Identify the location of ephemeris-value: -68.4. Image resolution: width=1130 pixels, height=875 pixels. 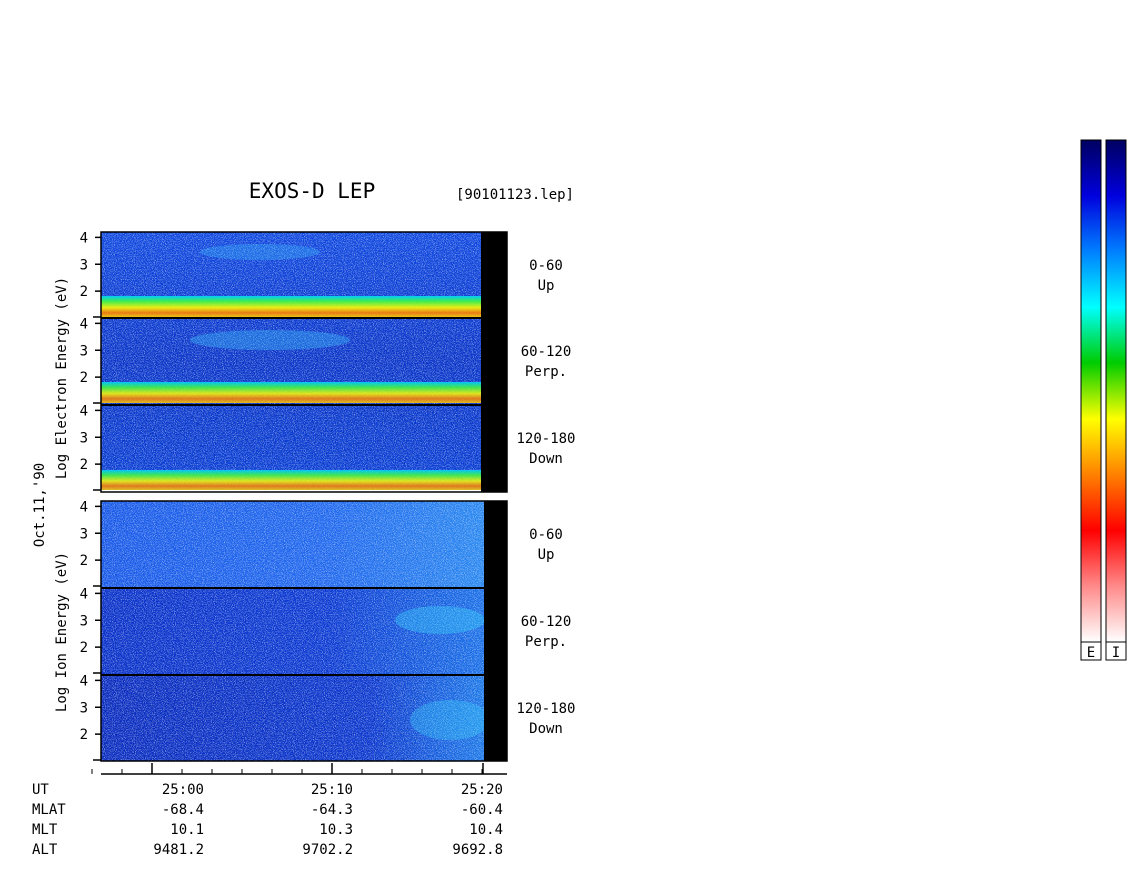
(183, 810).